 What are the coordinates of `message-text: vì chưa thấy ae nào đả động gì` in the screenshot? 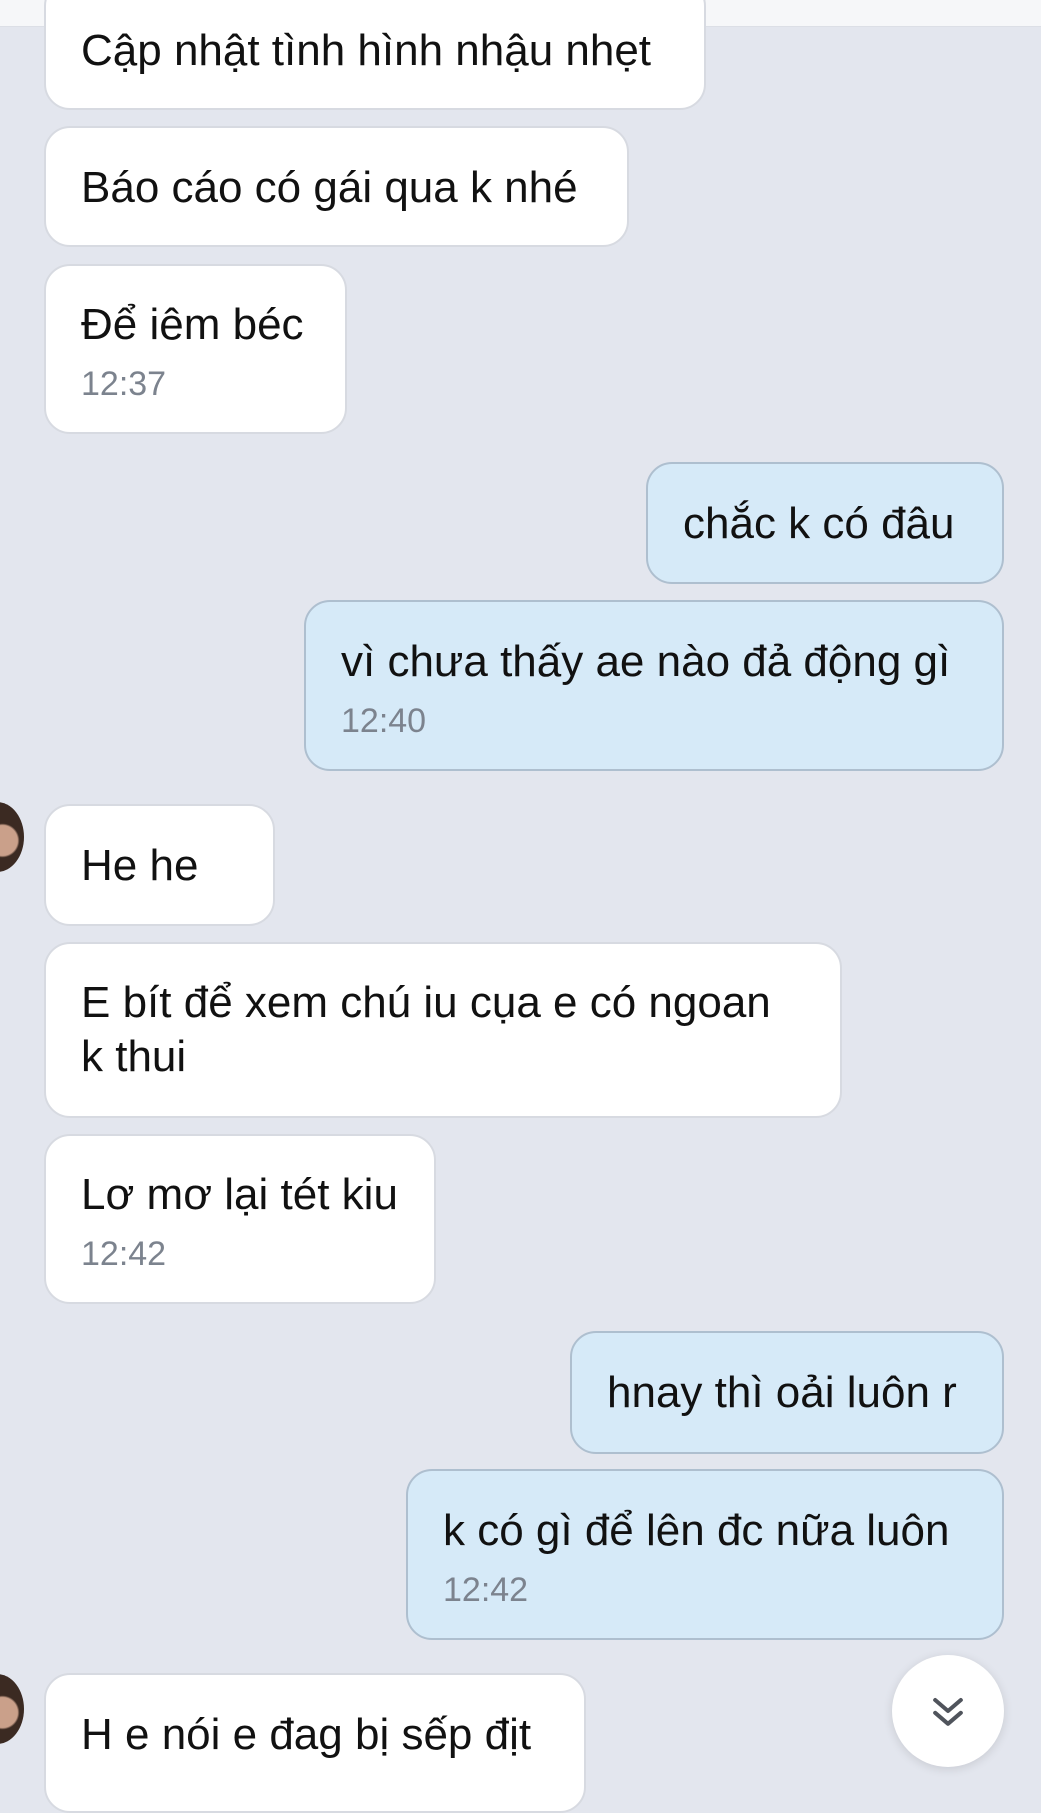 It's located at (646, 661).